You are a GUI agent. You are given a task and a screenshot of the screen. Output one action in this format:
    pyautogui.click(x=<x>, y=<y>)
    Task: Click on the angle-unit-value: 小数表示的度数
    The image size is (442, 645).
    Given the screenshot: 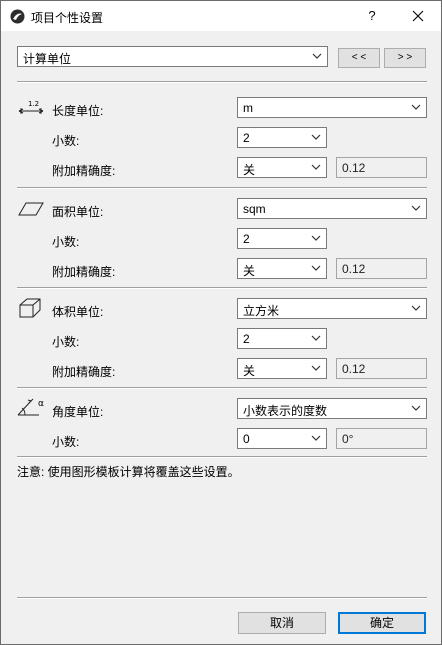 What is the action you would take?
    pyautogui.click(x=285, y=411)
    